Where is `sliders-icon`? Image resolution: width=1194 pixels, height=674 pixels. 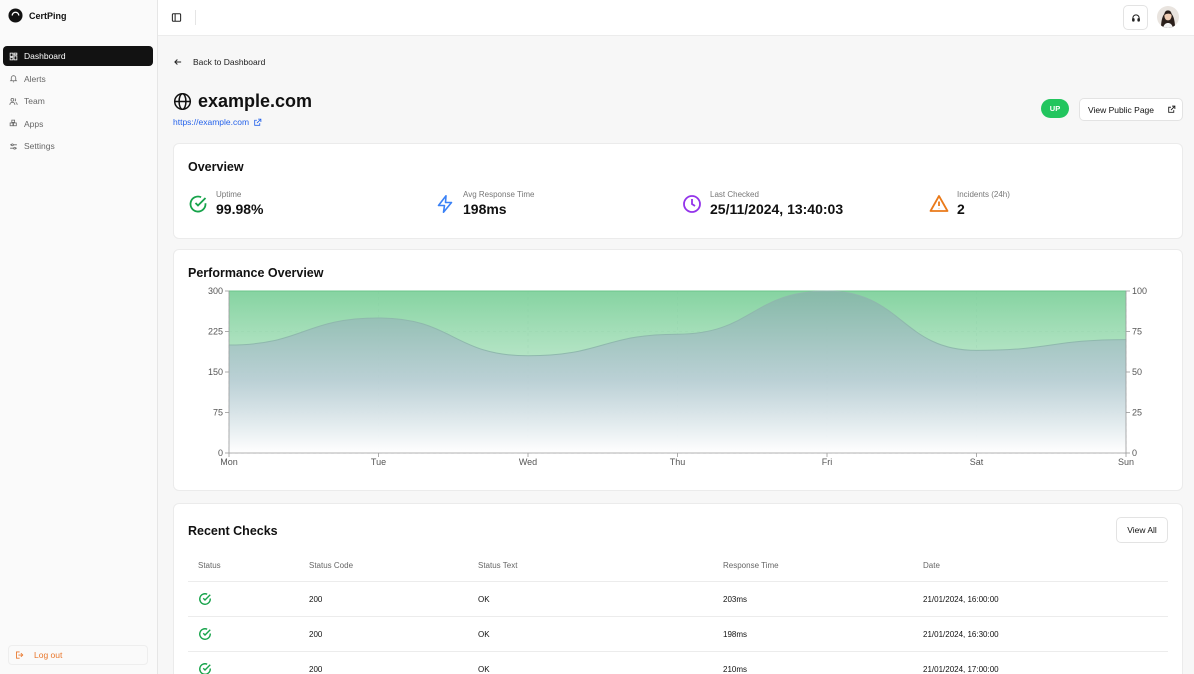 sliders-icon is located at coordinates (13, 146).